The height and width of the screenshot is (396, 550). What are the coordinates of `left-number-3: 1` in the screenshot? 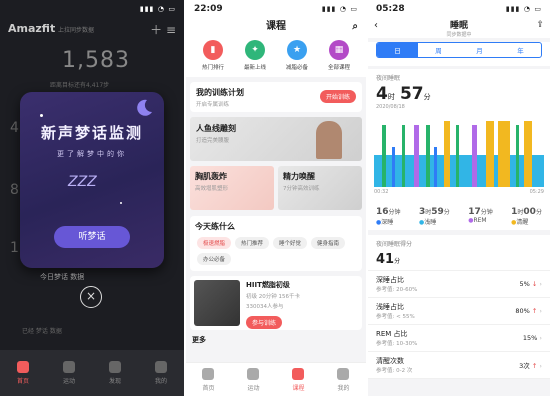 It's located at (14, 248).